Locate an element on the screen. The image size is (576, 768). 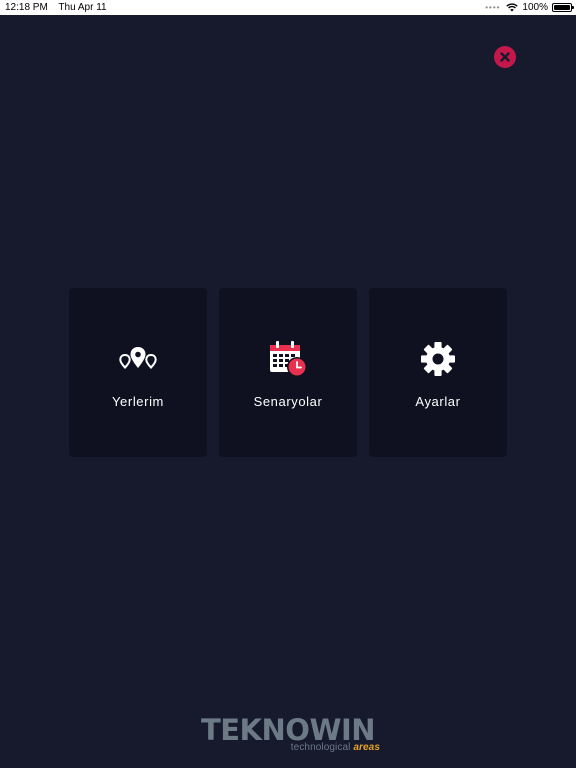
status-date: Thu Apr 11 is located at coordinates (82, 7).